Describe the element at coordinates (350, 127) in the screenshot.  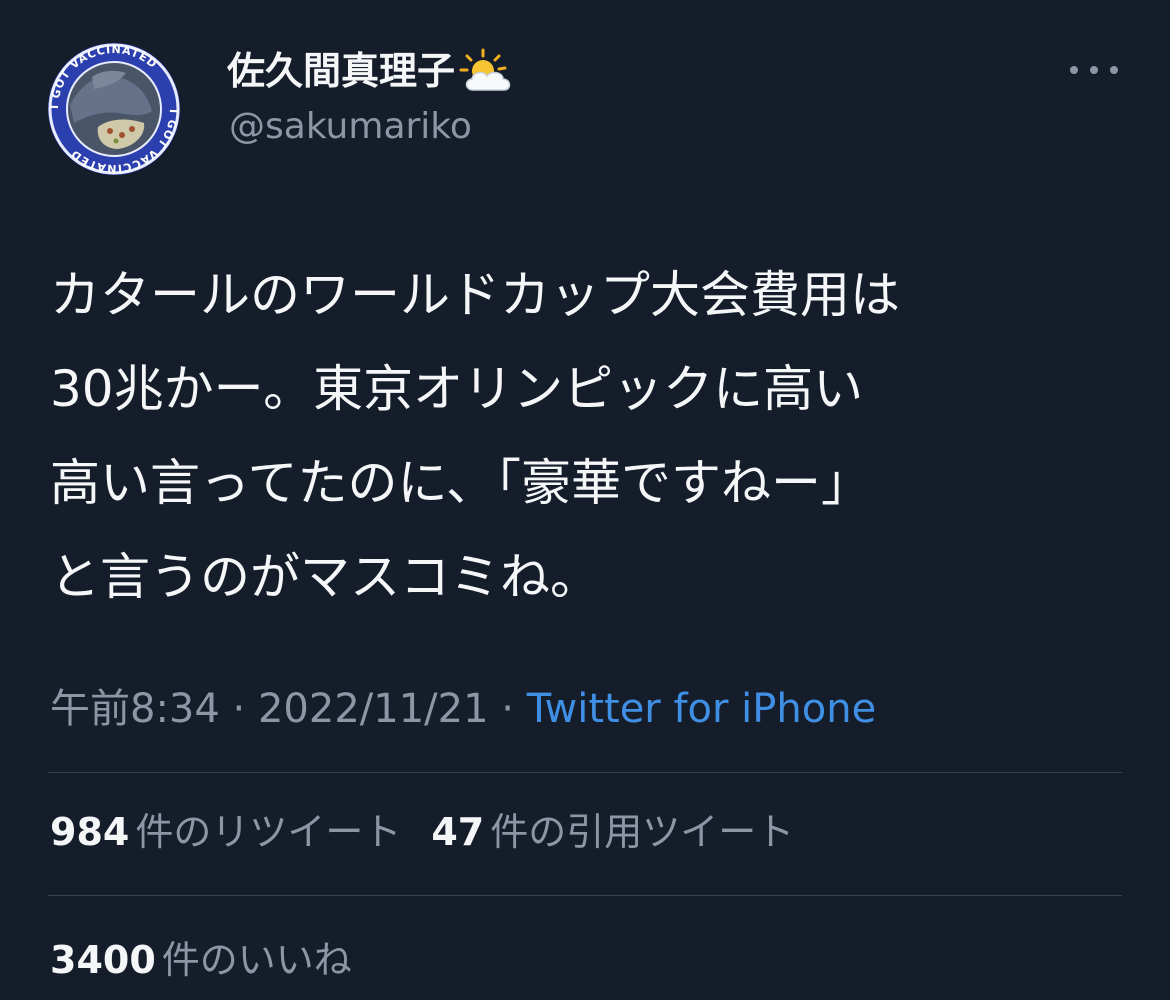
I see `user-handle: @sakumariko` at that location.